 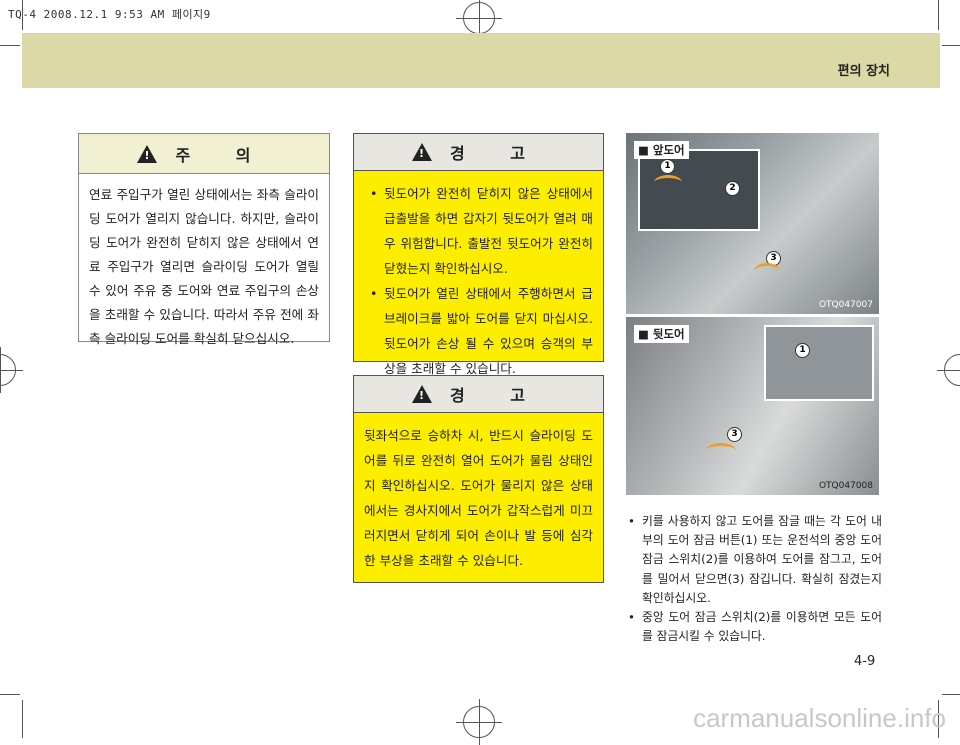 I want to click on warning-1-header: 경 고, so click(x=478, y=152).